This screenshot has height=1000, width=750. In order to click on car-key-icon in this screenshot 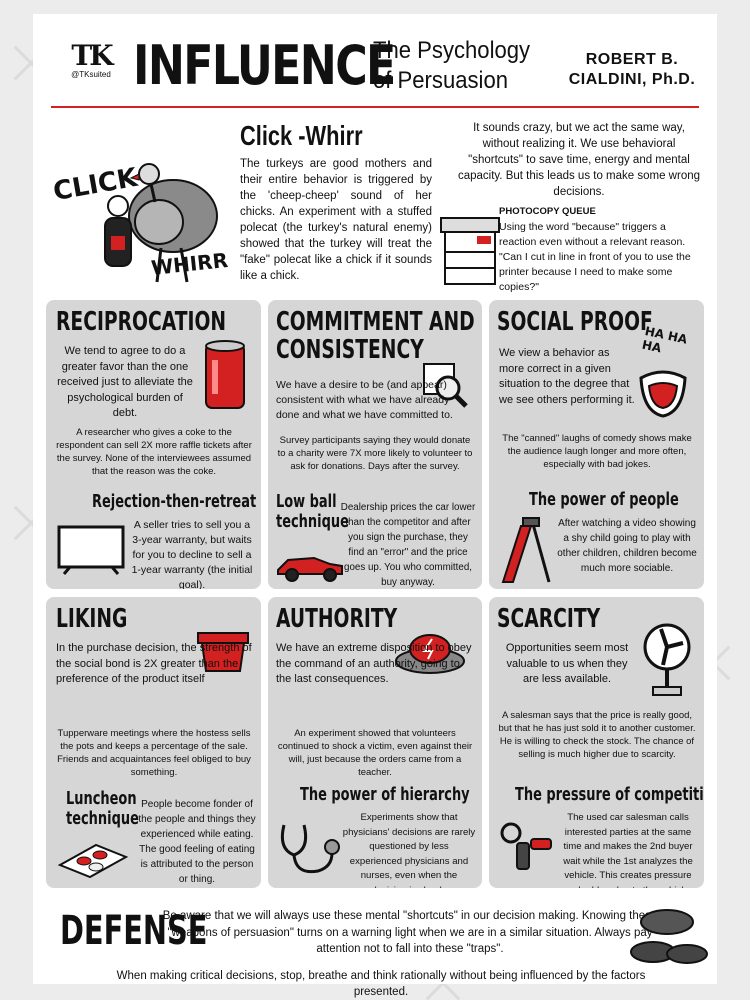, I will do `click(526, 846)`.